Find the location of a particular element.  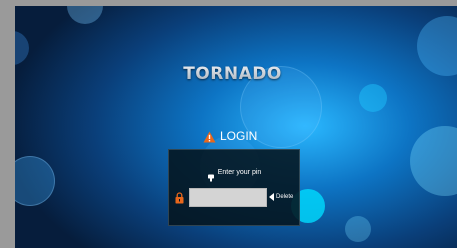

brand-logo: TORNADO is located at coordinates (232, 74).